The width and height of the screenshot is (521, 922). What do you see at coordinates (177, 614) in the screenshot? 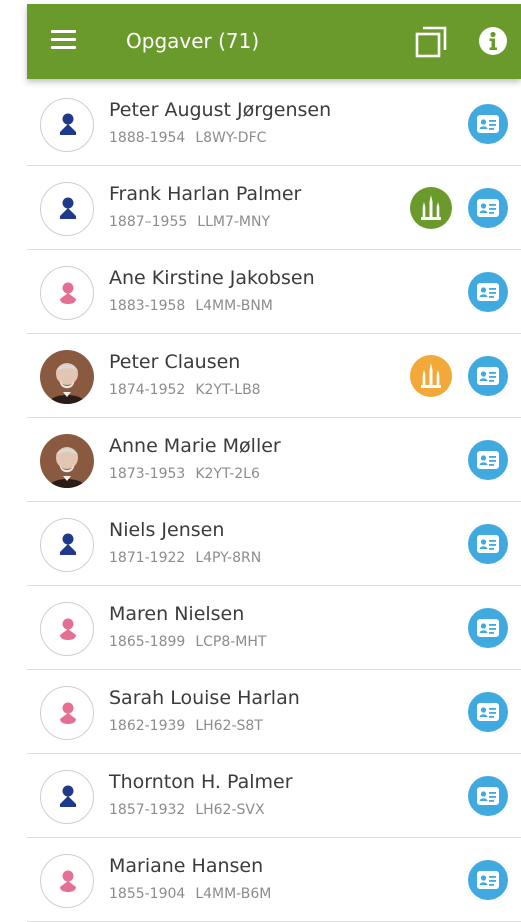
I see `person-name: Maren Nielsen` at bounding box center [177, 614].